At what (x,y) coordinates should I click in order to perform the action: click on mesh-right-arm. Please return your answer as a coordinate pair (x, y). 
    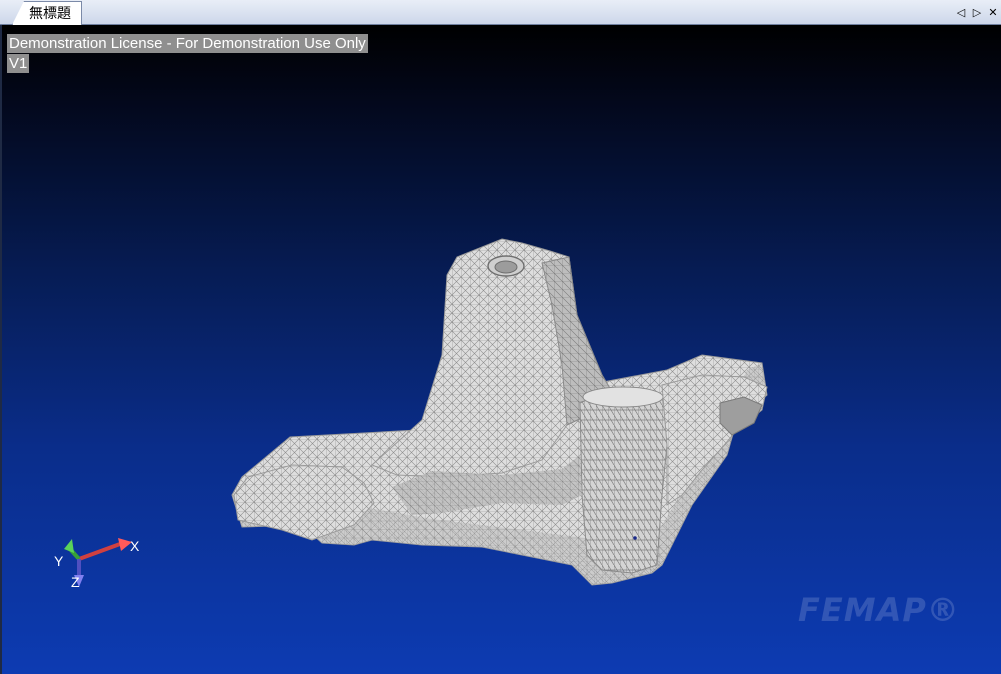
    Looking at the image, I should click on (714, 440).